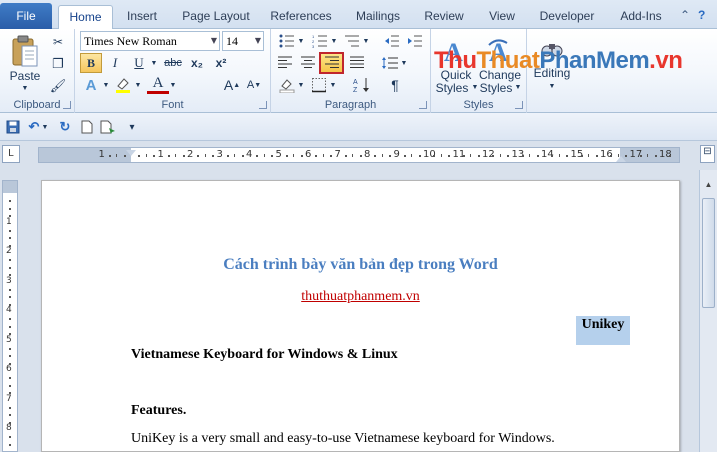 The width and height of the screenshot is (717, 452). I want to click on sort-icon: AZ, so click(362, 85).